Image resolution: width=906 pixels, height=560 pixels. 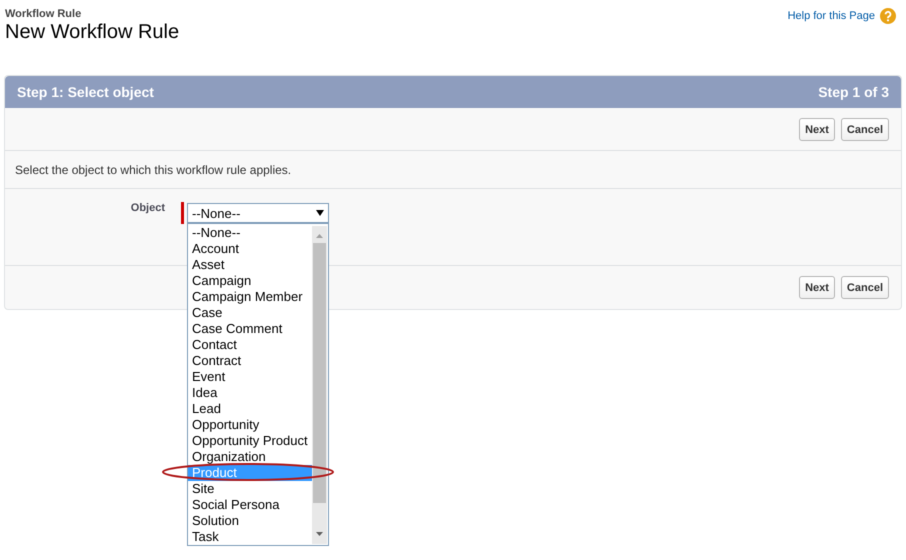 What do you see at coordinates (250, 377) in the screenshot?
I see `dropdown-option: Event` at bounding box center [250, 377].